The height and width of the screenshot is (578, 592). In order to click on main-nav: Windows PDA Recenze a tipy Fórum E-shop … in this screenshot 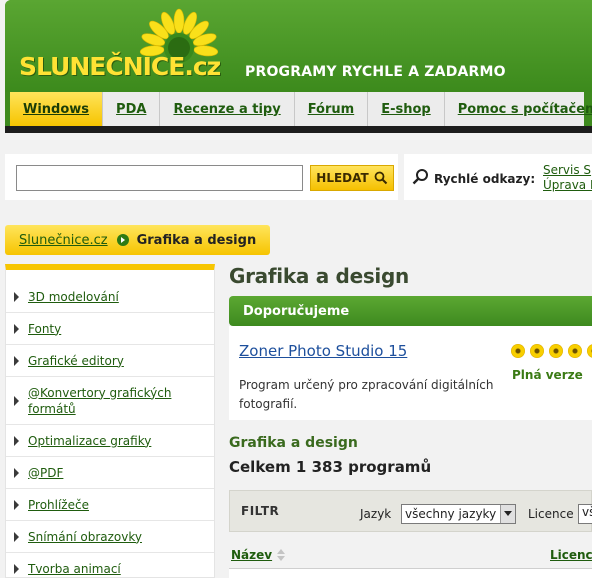, I will do `click(301, 112)`.